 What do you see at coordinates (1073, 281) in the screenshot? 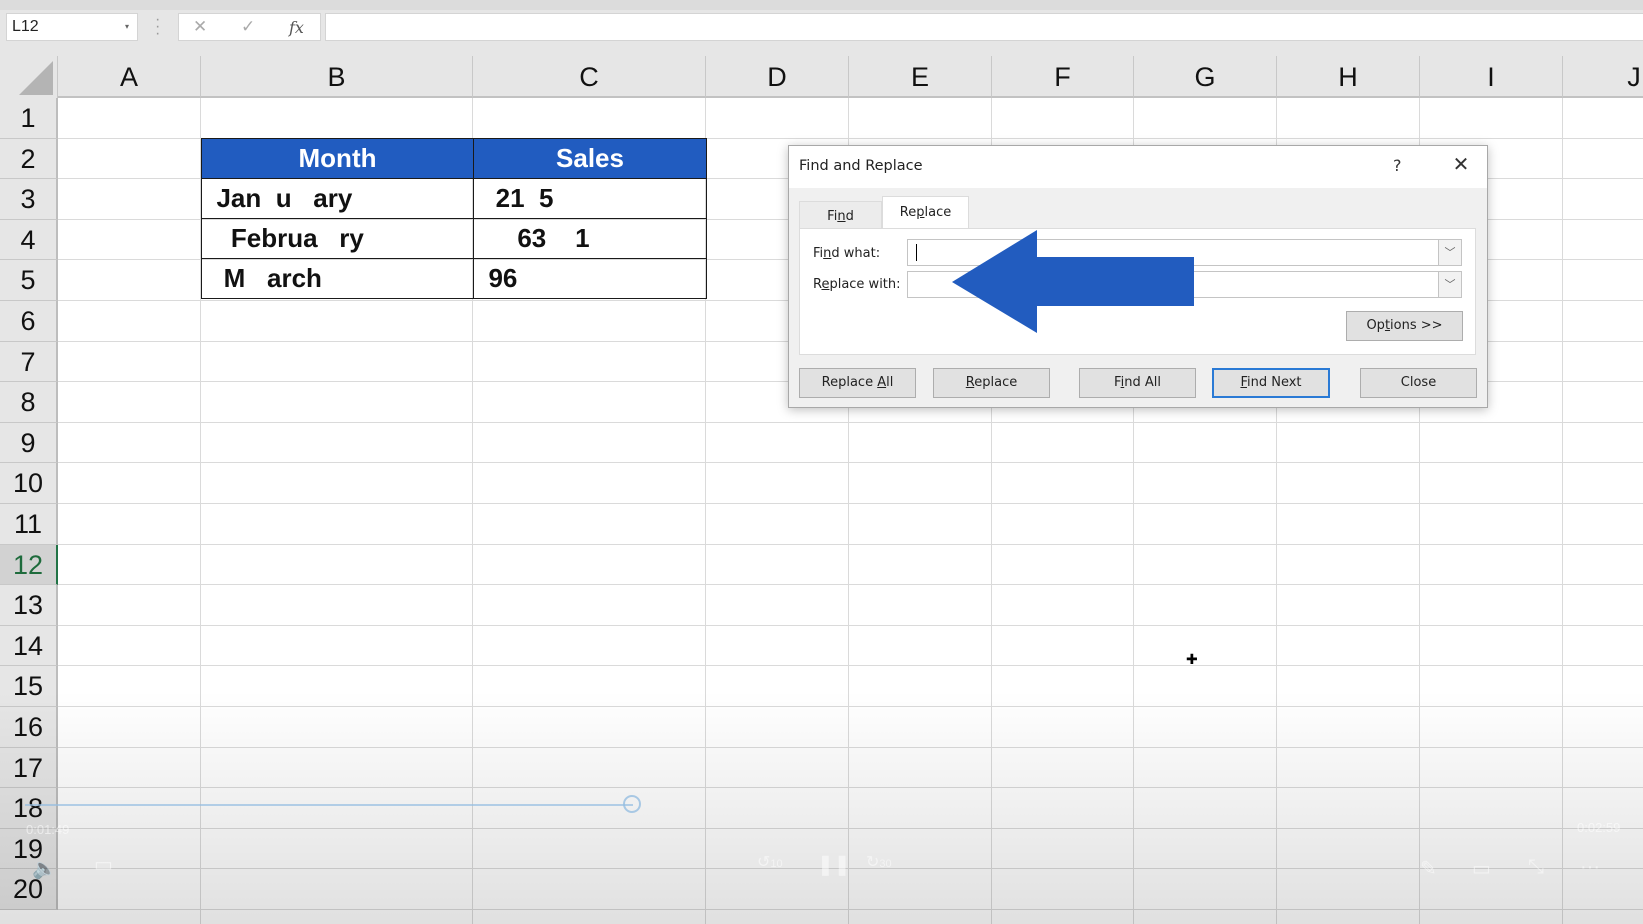
I see `annotation-arrow-icon` at bounding box center [1073, 281].